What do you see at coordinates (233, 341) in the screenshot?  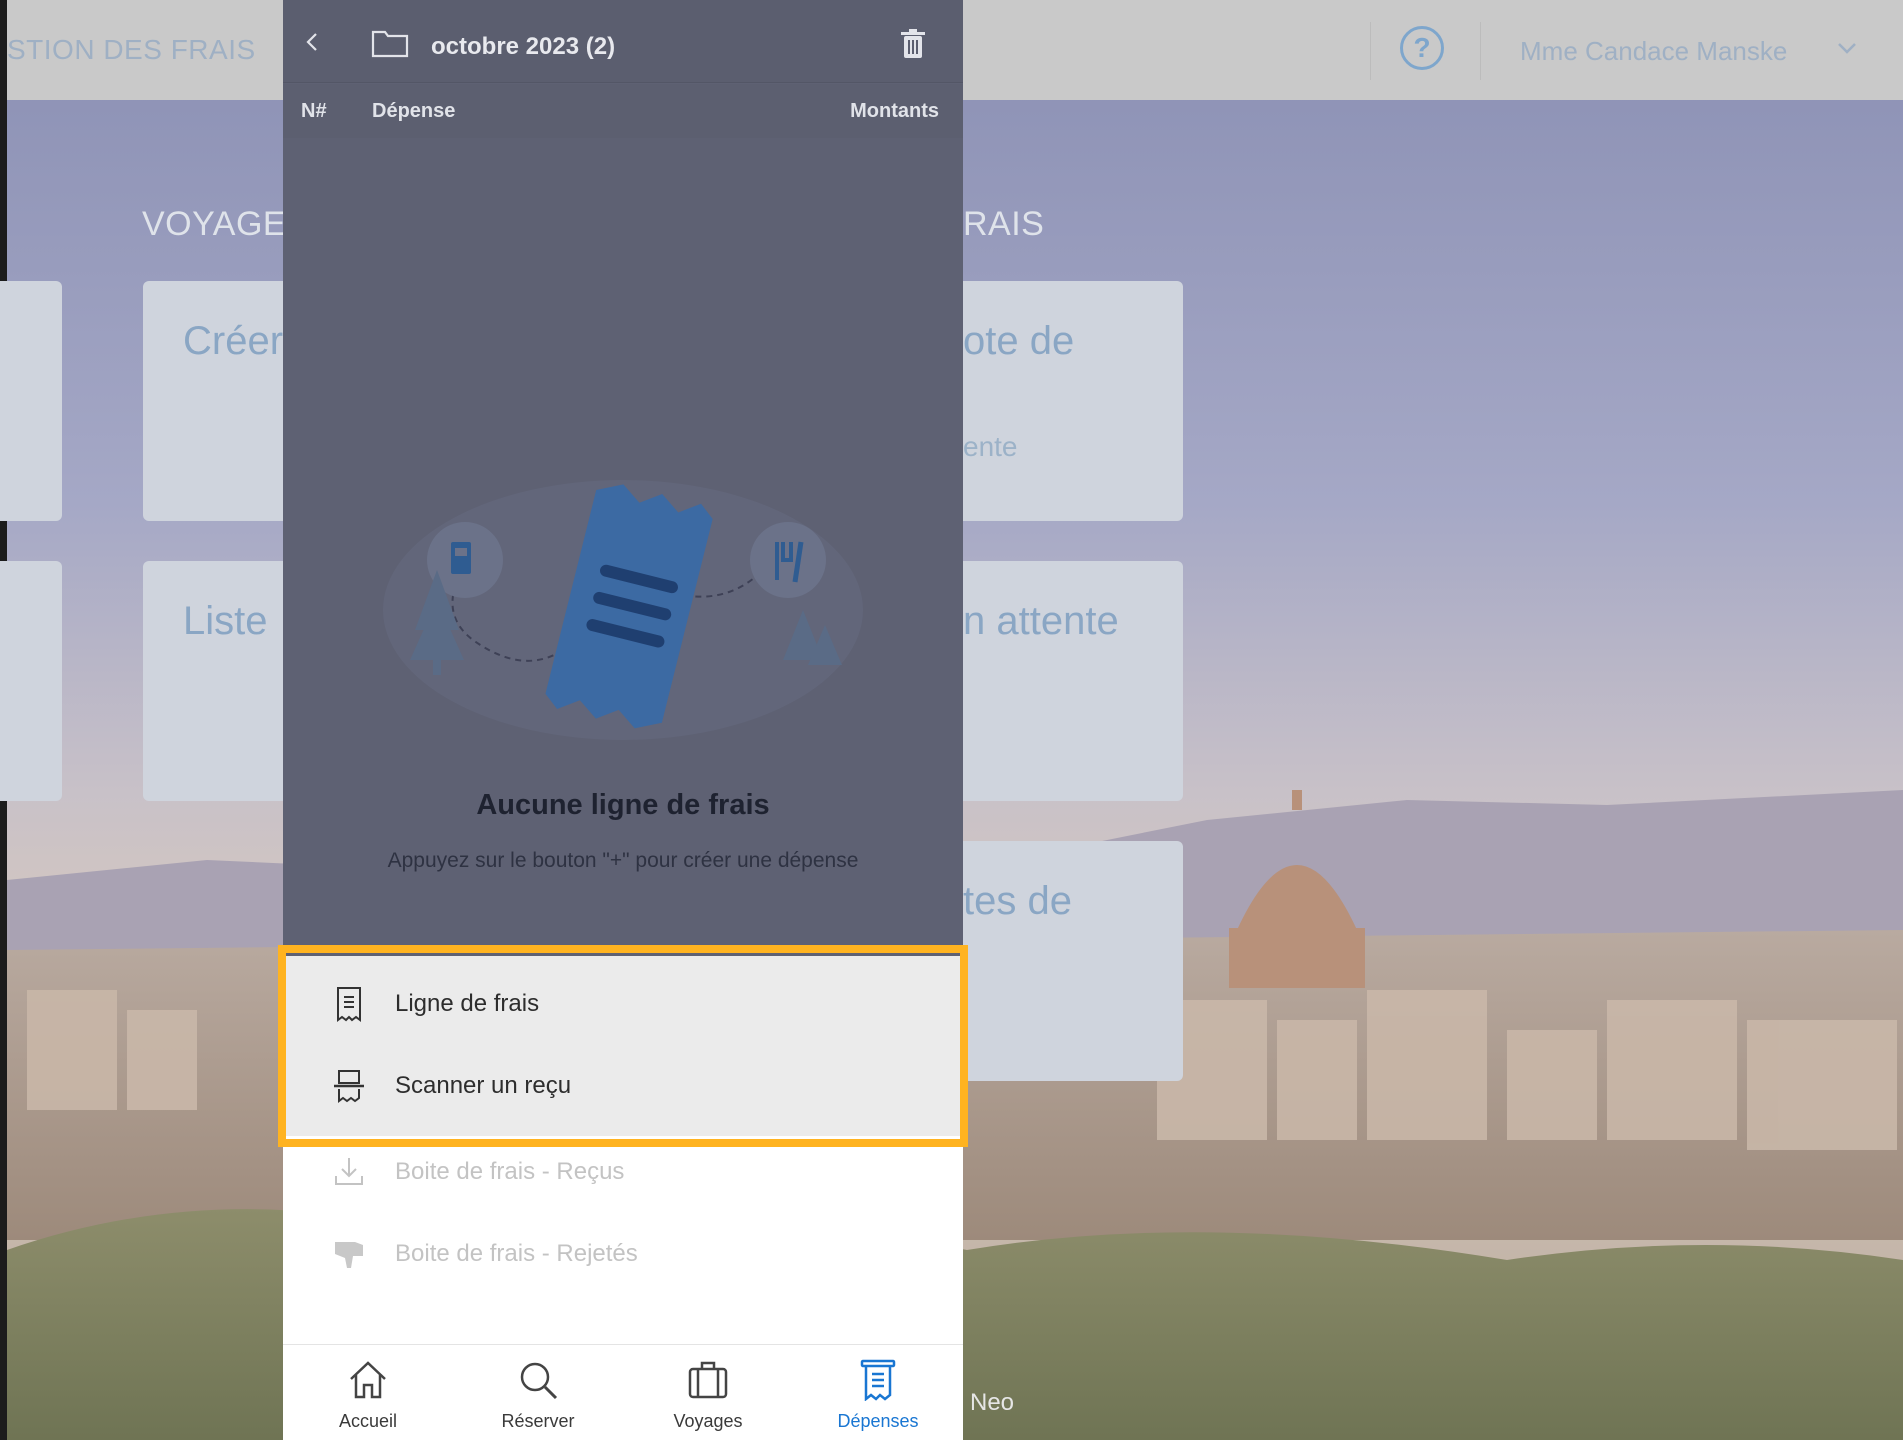 I see `card-label: Créer` at bounding box center [233, 341].